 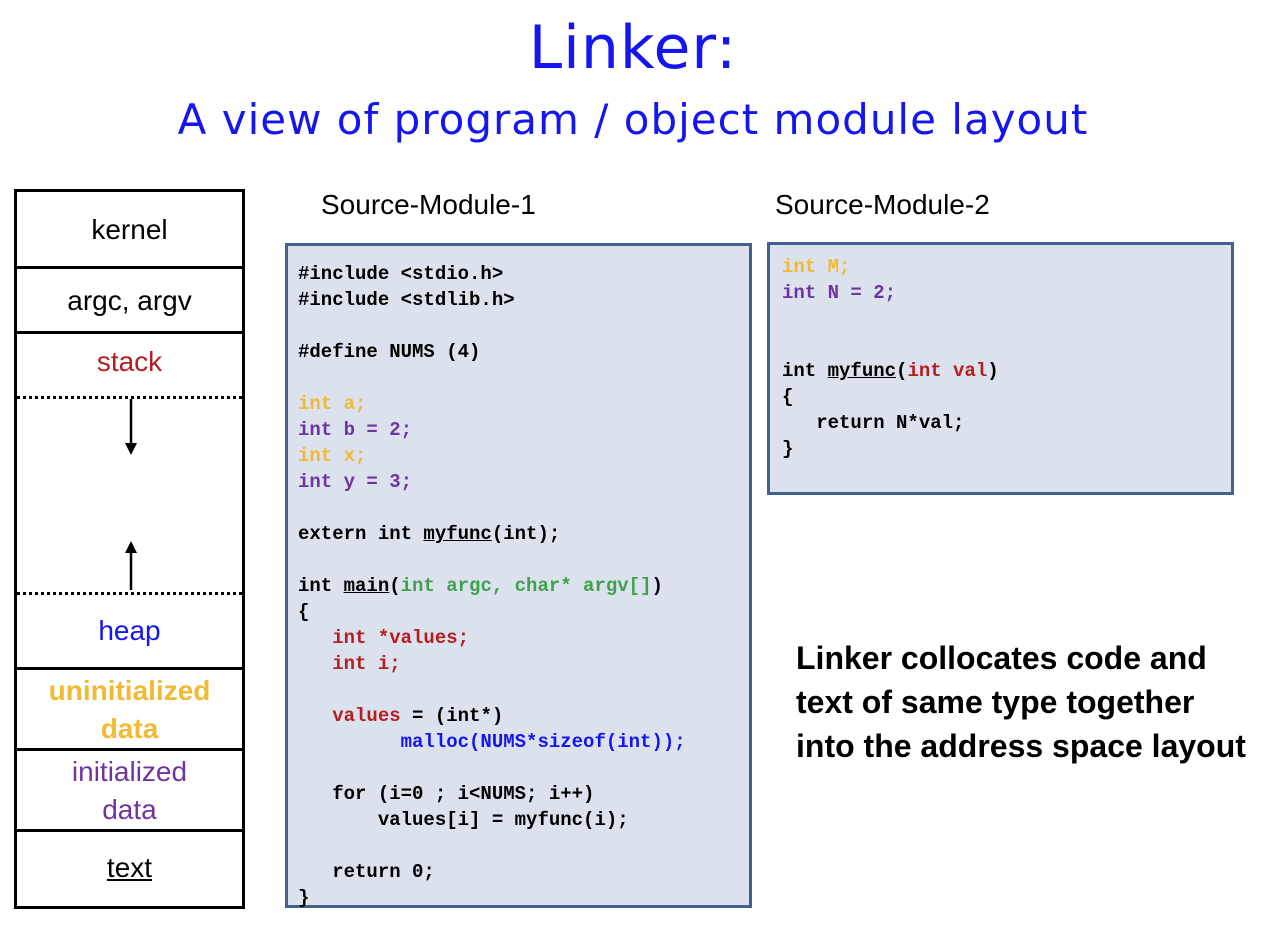 I want to click on code-token-function-name: main, so click(x=366, y=586).